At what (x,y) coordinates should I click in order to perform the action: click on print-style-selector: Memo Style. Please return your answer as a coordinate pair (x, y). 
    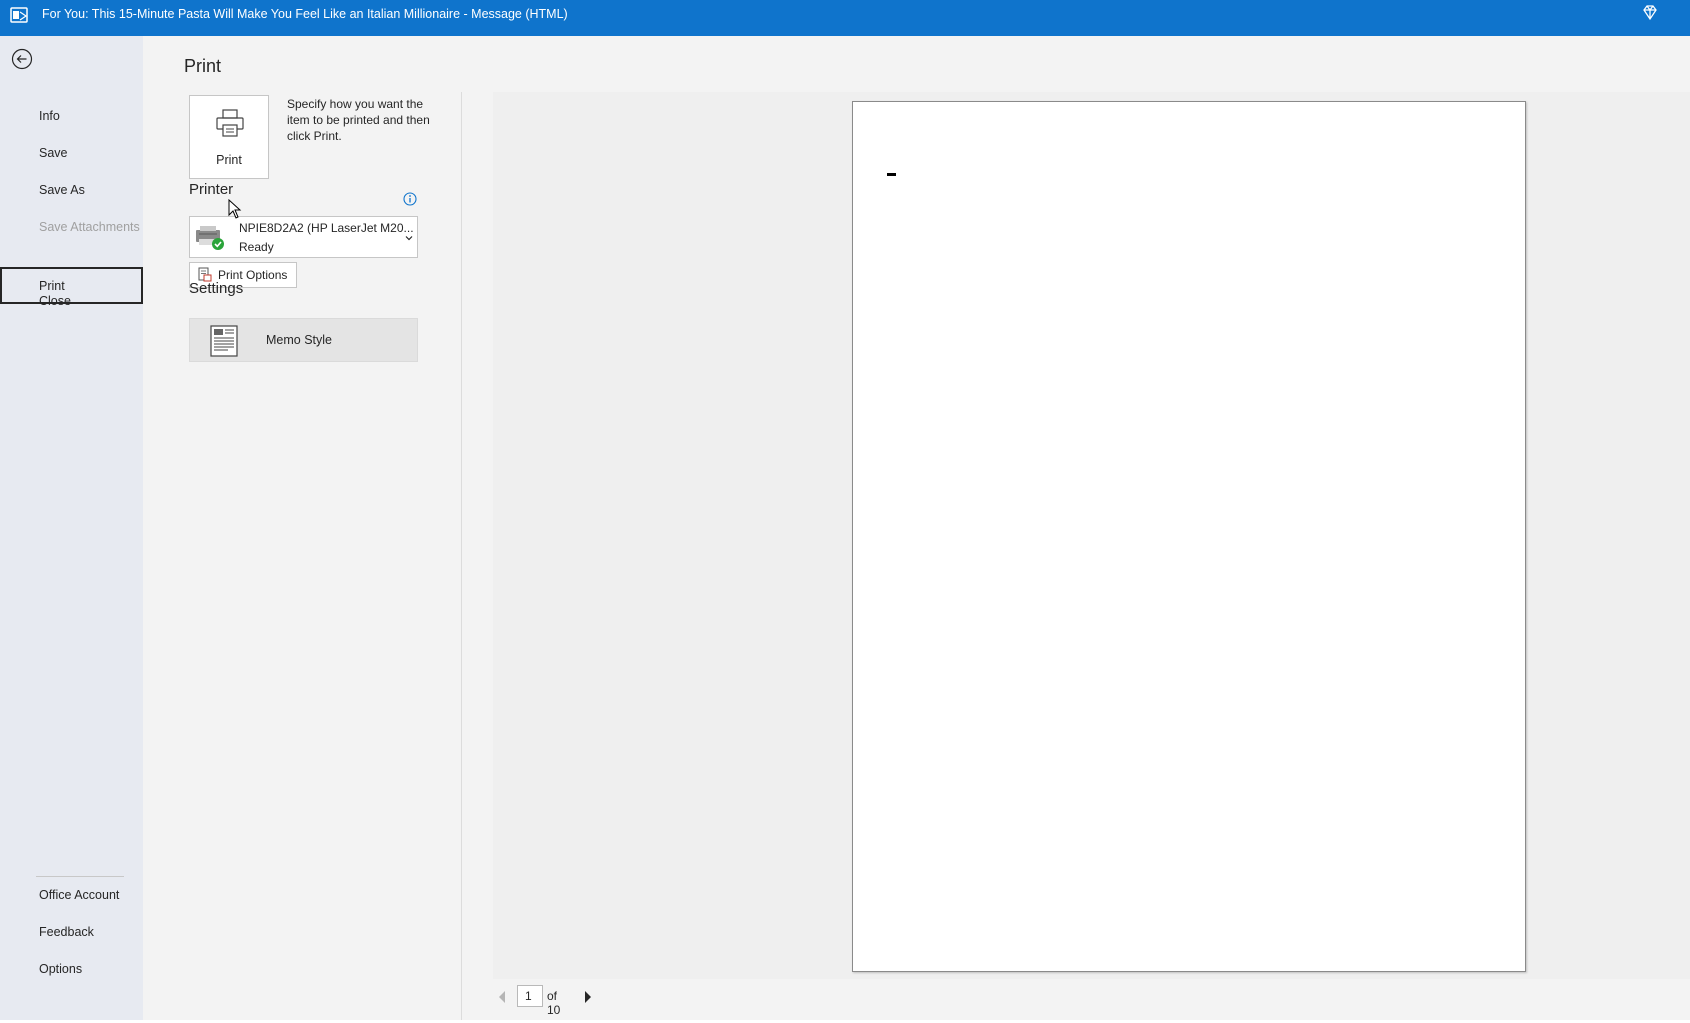
    Looking at the image, I should click on (303, 340).